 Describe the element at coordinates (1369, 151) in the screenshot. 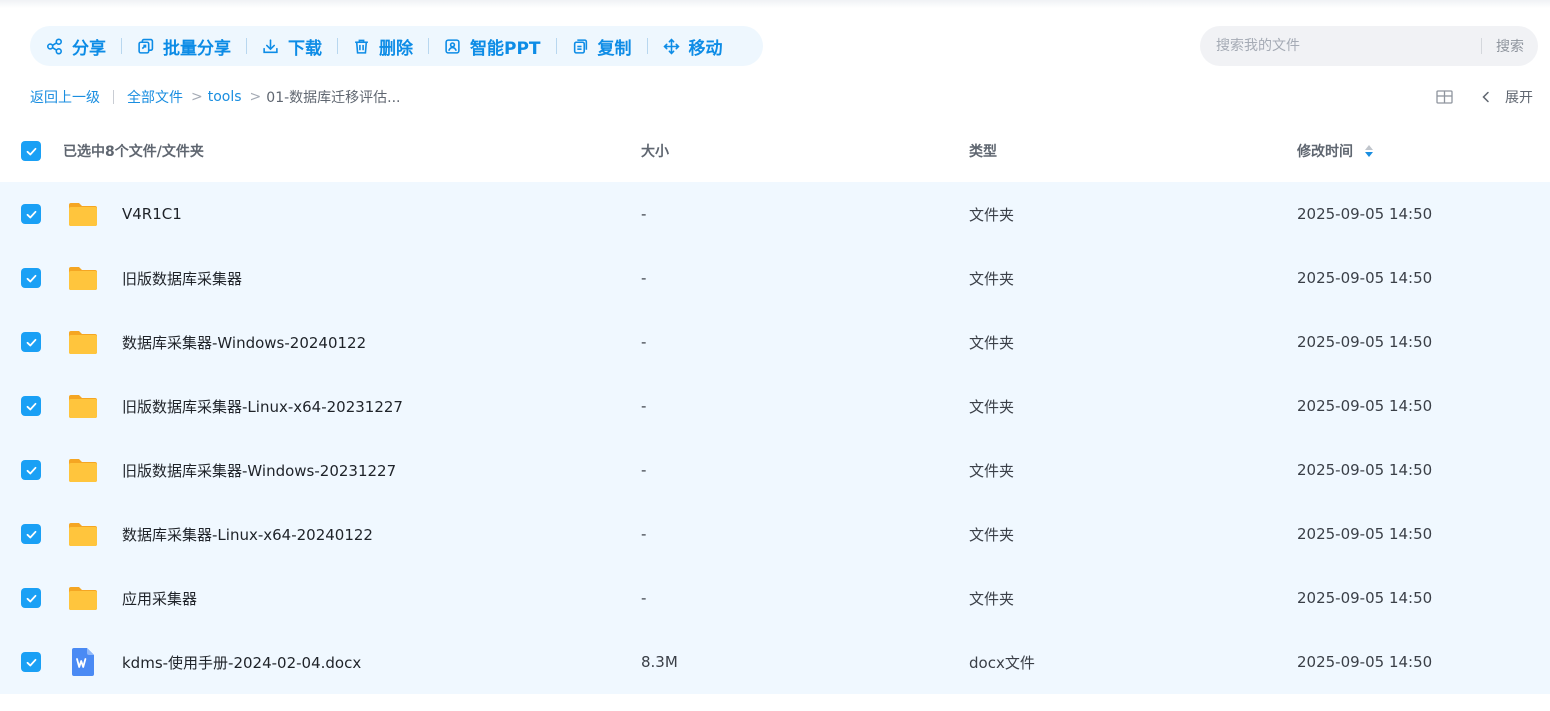

I see `sort-icon` at that location.